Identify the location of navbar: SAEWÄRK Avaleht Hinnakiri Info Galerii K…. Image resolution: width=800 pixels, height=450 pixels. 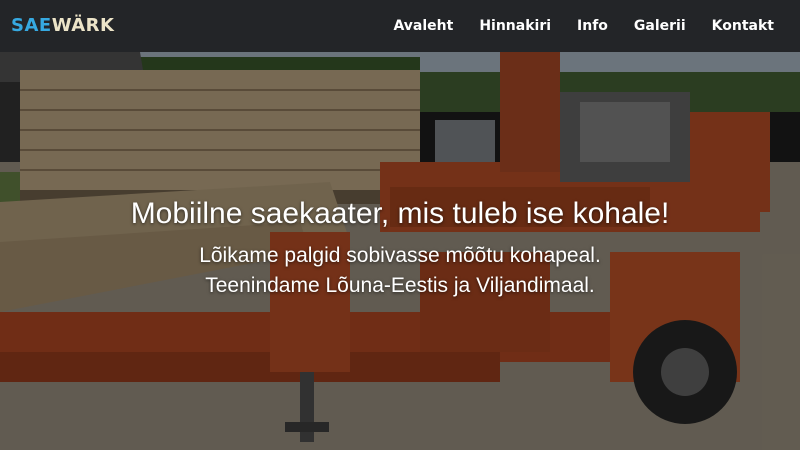
(400, 26).